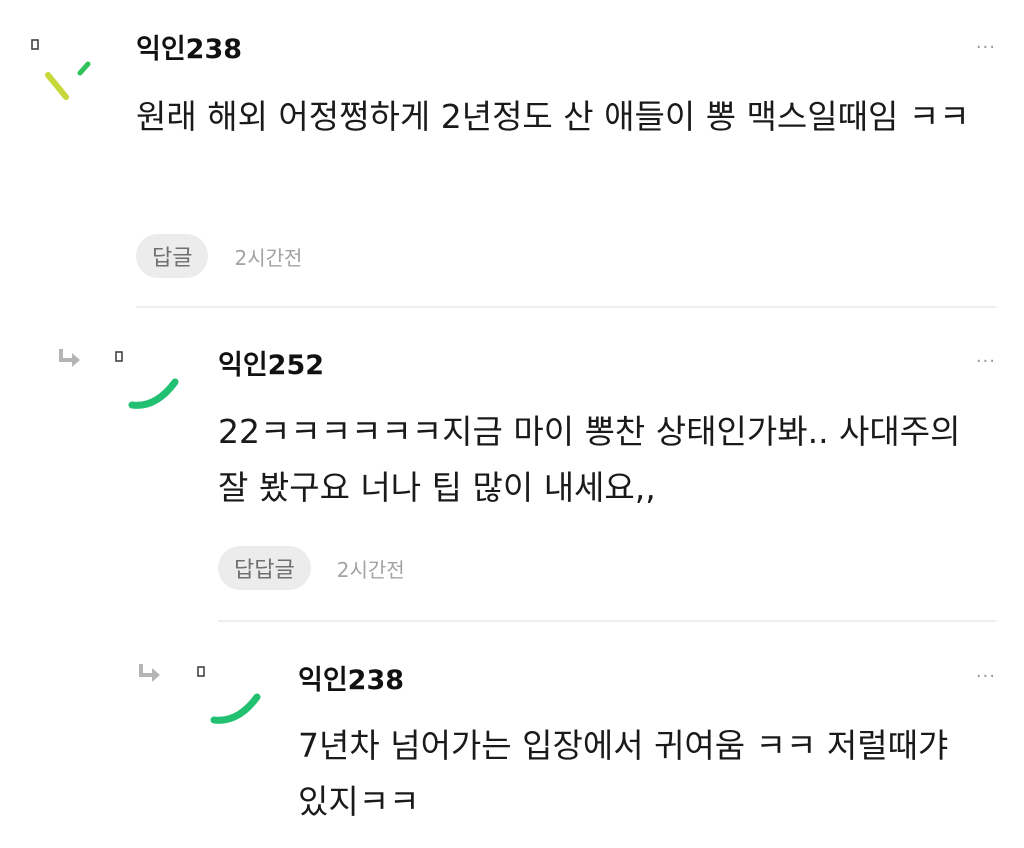 The height and width of the screenshot is (848, 1024). What do you see at coordinates (623, 773) in the screenshot?
I see `comment-body: 7년차 넘어가는 입장에서 귀여움 ㅋㅋ 저럴때갸 있지ㅋㅋ` at bounding box center [623, 773].